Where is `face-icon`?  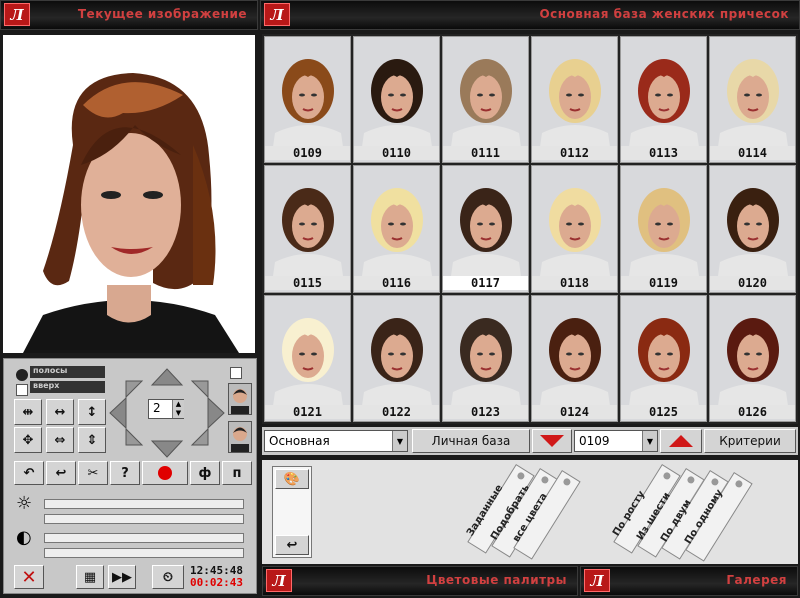 face-icon is located at coordinates (240, 439).